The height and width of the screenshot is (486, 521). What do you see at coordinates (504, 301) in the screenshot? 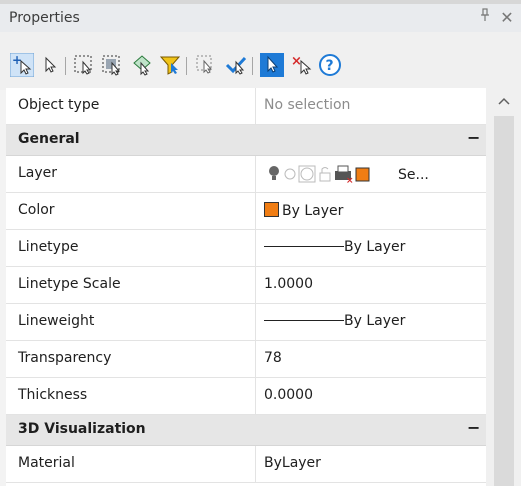
I see `scrollbar-thumb` at bounding box center [504, 301].